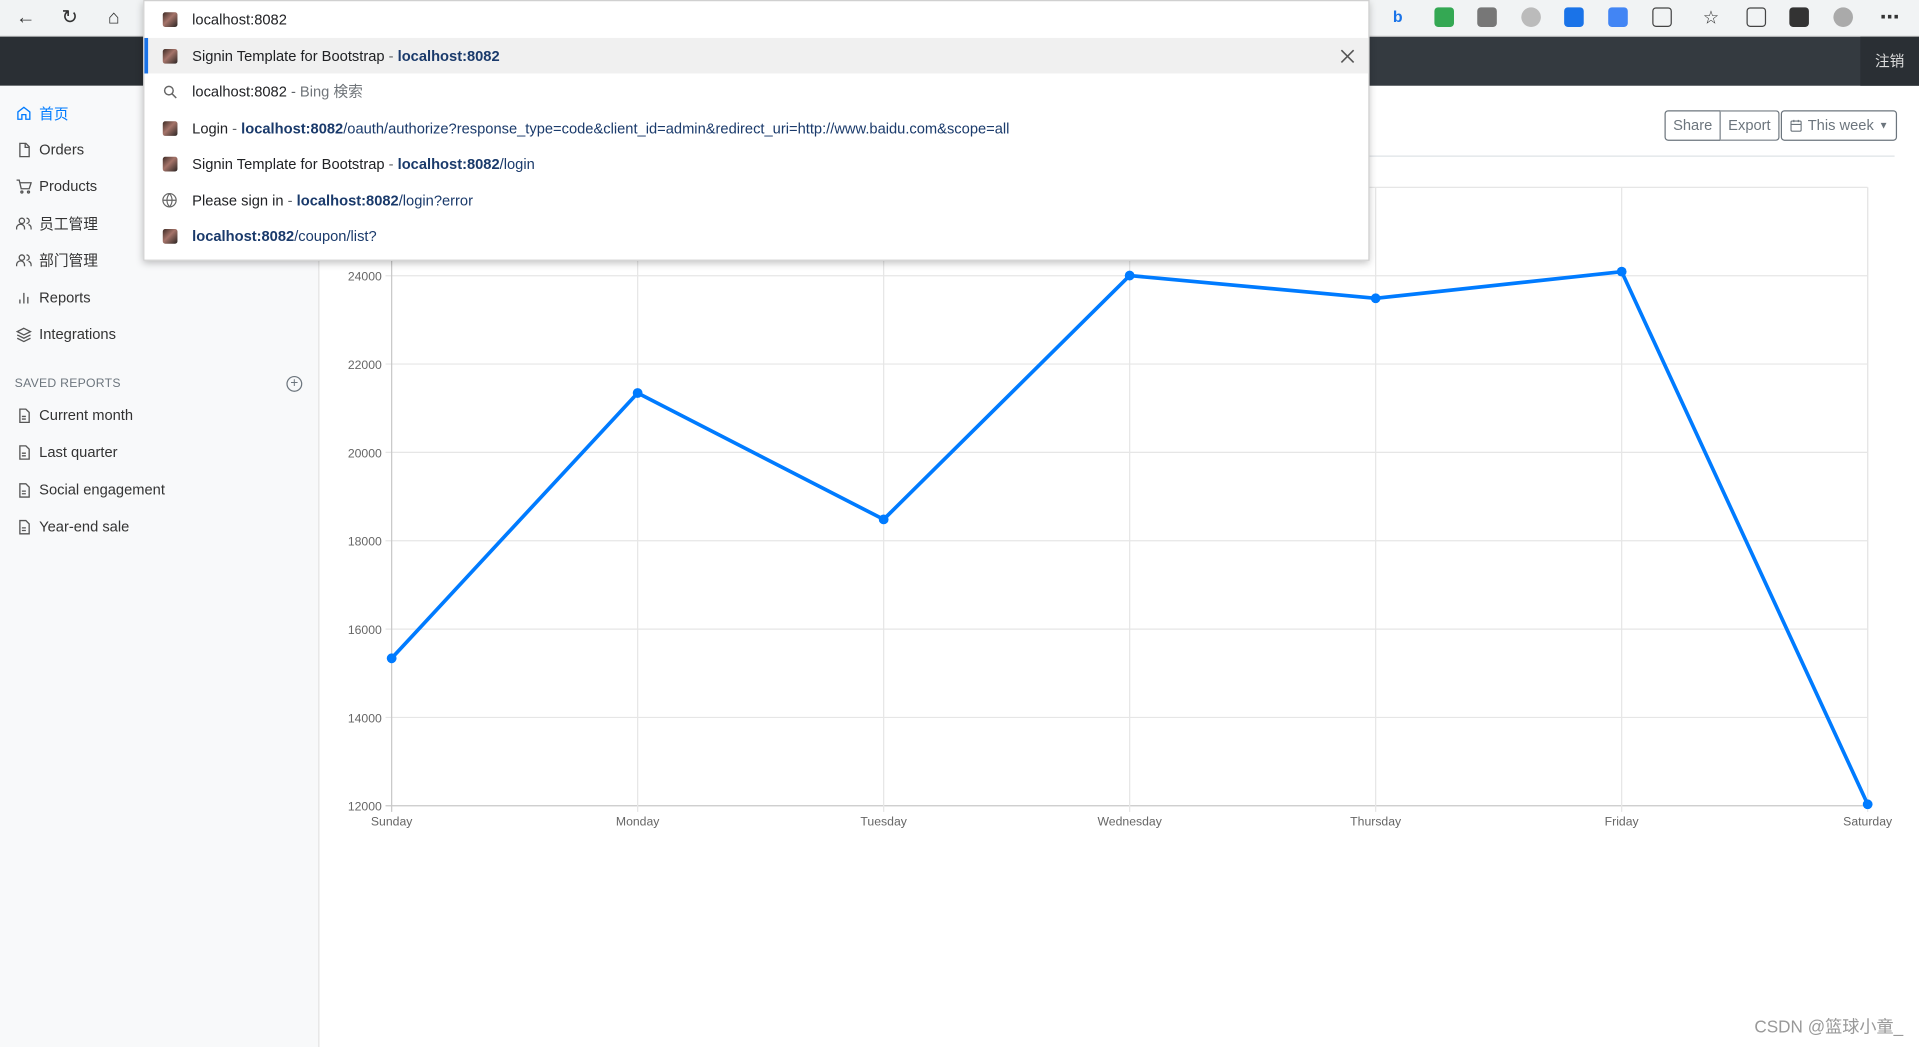 The height and width of the screenshot is (1047, 1919). I want to click on bing-extension-icon: b, so click(1398, 17).